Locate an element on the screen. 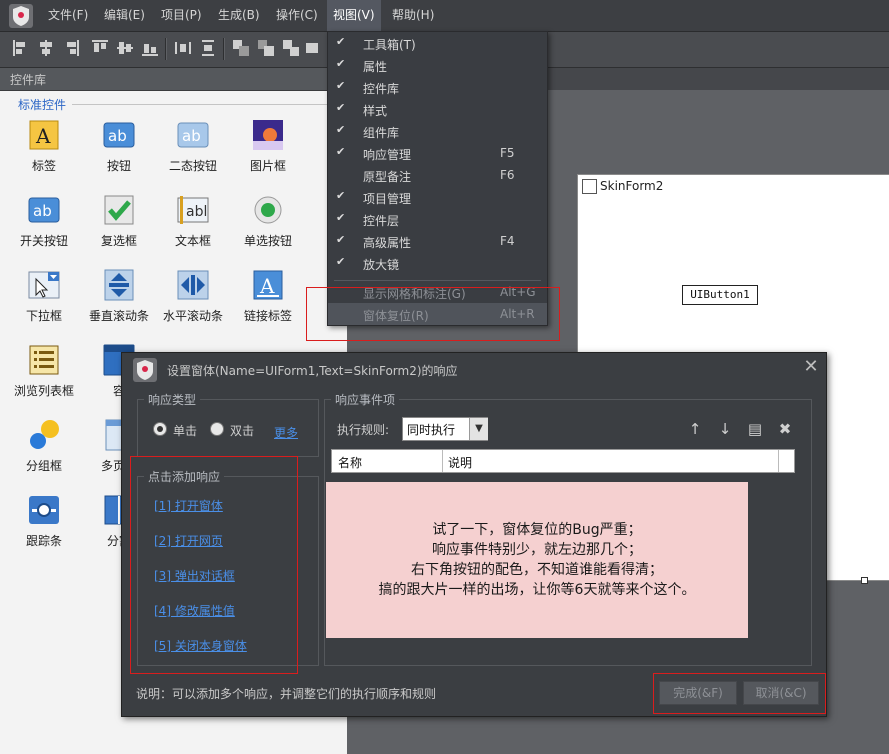  move-up-icon: ↑ is located at coordinates (695, 429).